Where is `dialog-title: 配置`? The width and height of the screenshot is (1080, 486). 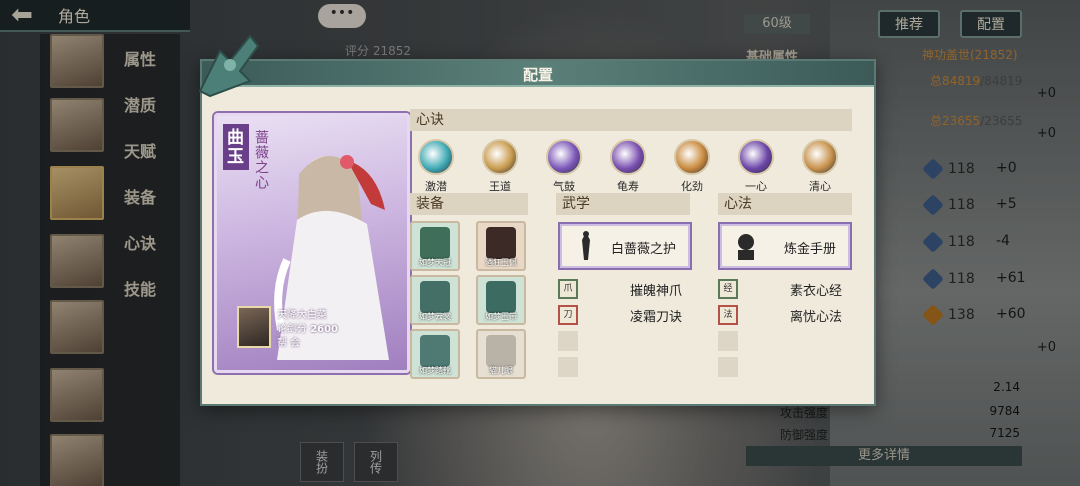
dialog-title: 配置 is located at coordinates (537, 75).